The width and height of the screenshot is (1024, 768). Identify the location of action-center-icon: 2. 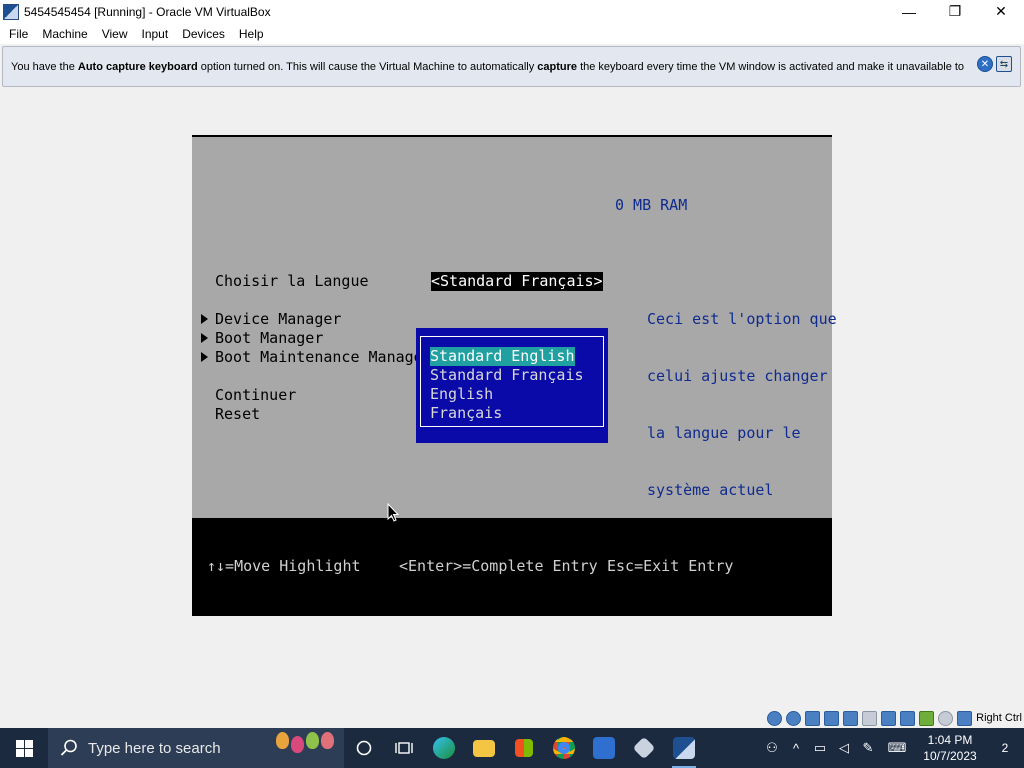
(1005, 748).